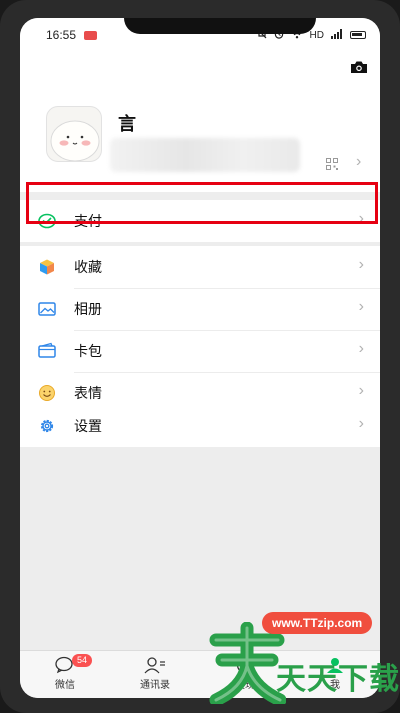  I want to click on battery-icon, so click(358, 35).